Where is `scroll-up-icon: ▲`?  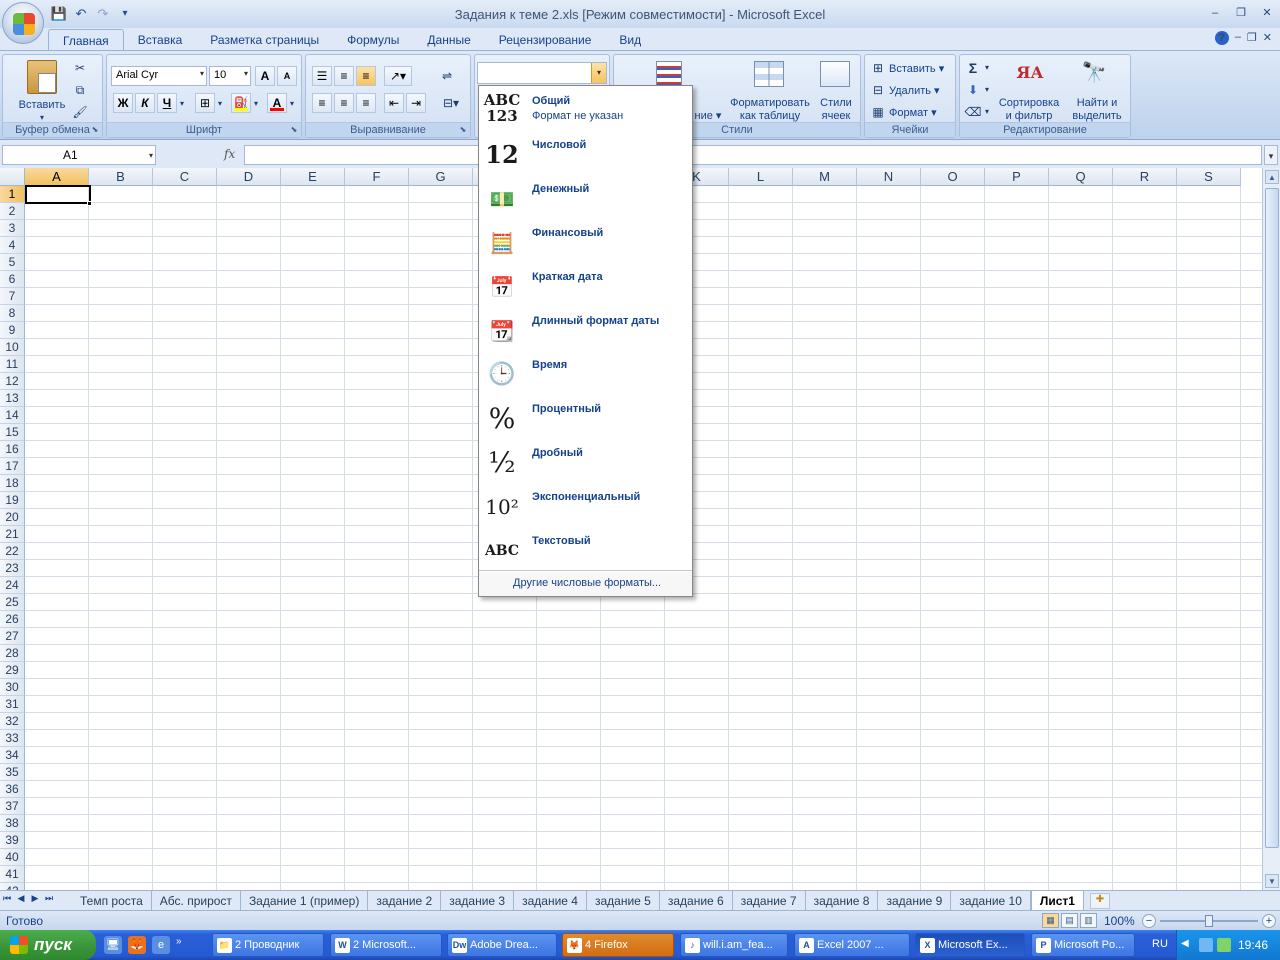
scroll-up-icon: ▲ is located at coordinates (1272, 177).